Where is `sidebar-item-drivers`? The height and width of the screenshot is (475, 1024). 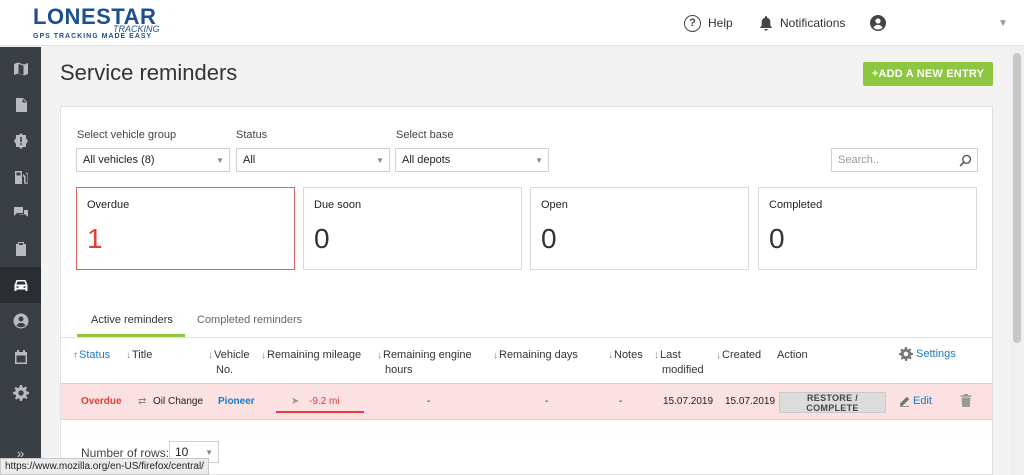
sidebar-item-drivers is located at coordinates (20, 321).